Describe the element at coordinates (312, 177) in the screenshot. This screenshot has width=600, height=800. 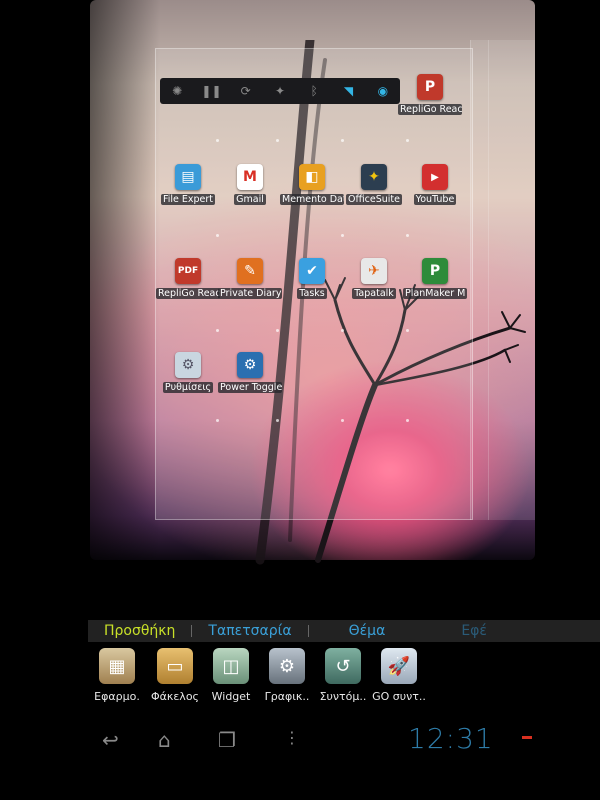
I see `database-icon: ◧` at that location.